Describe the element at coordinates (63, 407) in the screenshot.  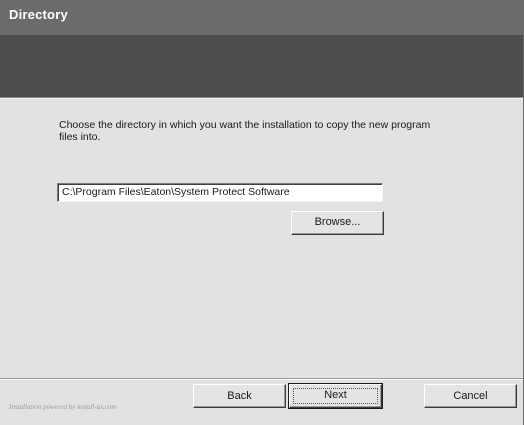
I see `installer-brand-text: Installation powered by install-us.com` at that location.